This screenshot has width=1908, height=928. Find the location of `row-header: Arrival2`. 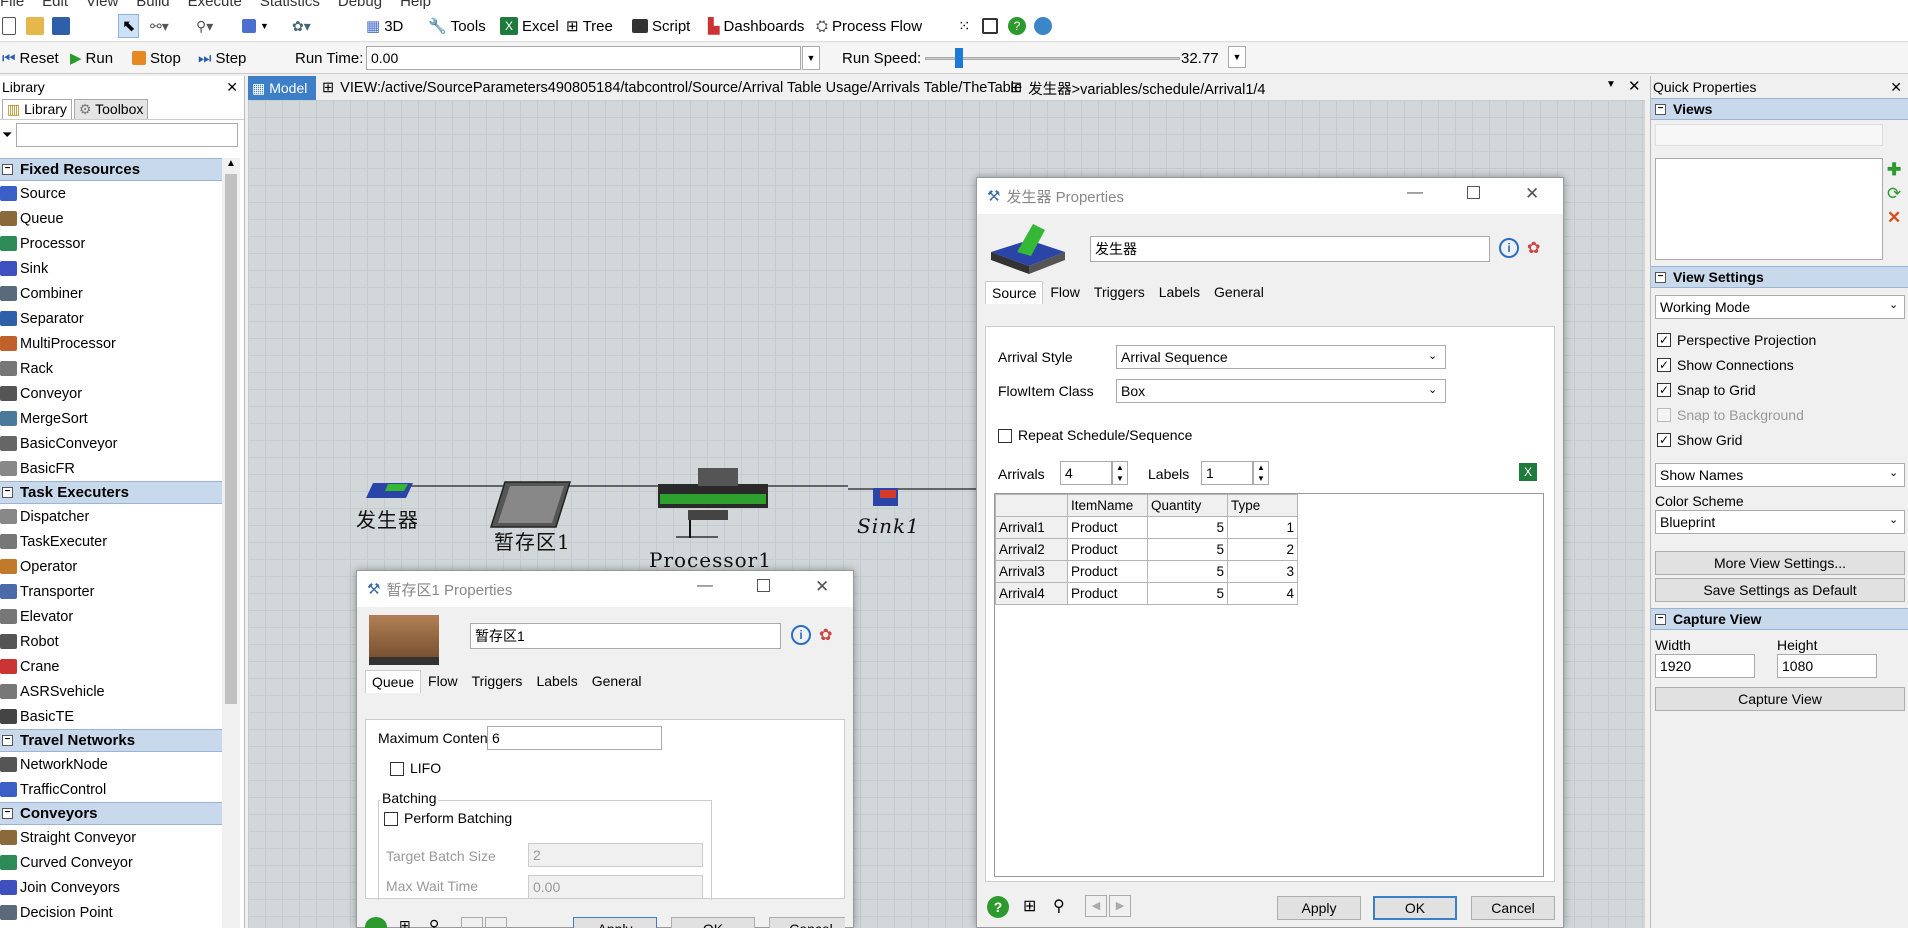

row-header: Arrival2 is located at coordinates (1031, 549).